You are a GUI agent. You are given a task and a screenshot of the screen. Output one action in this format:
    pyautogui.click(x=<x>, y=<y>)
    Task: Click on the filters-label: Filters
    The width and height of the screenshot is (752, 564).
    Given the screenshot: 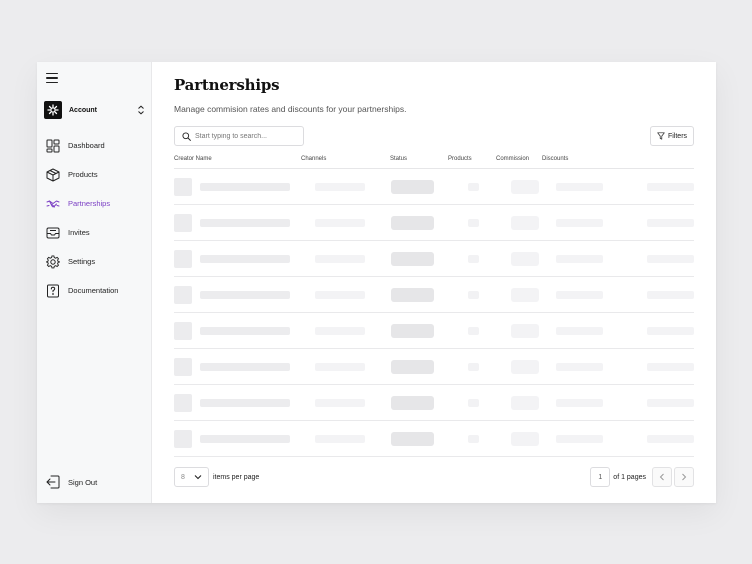 What is the action you would take?
    pyautogui.click(x=677, y=136)
    